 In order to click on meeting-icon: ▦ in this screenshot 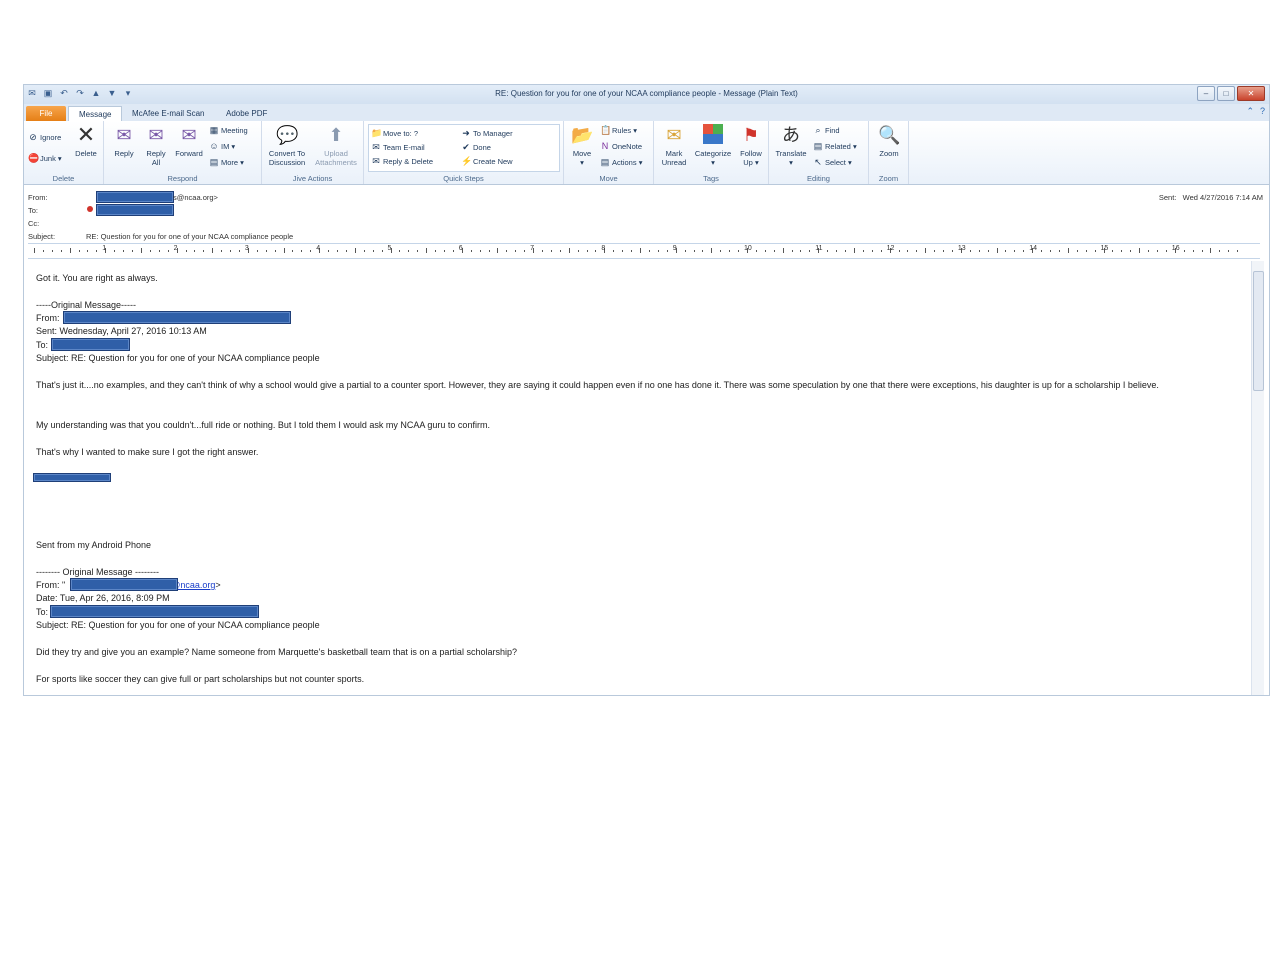, I will do `click(214, 130)`.